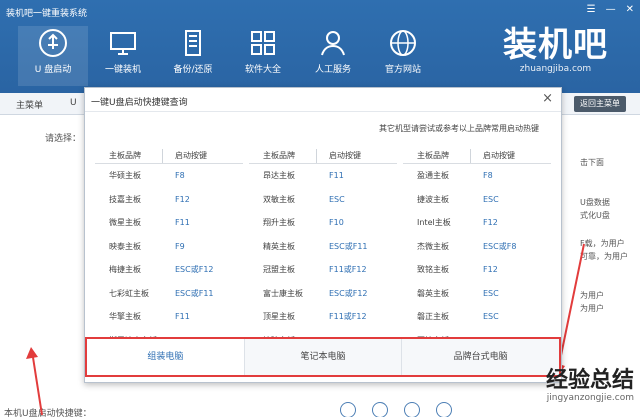 This screenshot has width=640, height=417. What do you see at coordinates (123, 43) in the screenshot?
I see `monitor-icon` at bounding box center [123, 43].